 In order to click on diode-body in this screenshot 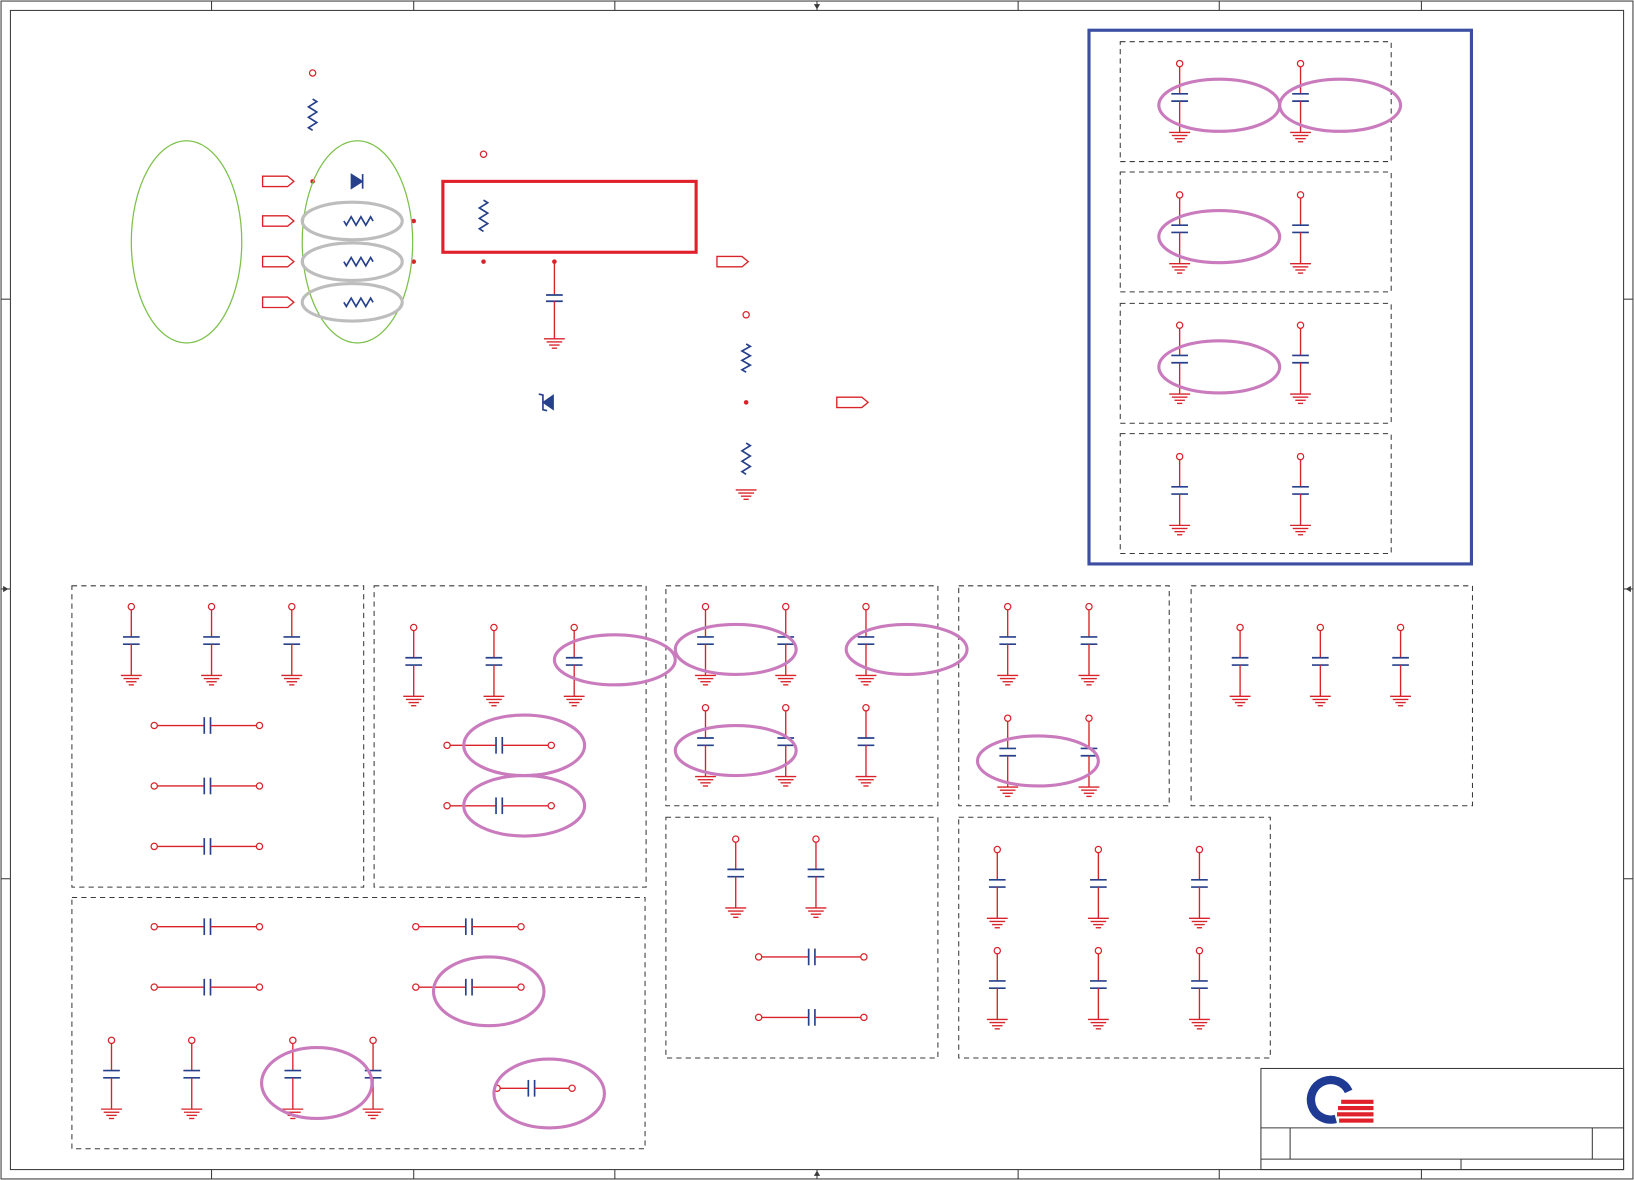, I will do `click(357, 181)`.